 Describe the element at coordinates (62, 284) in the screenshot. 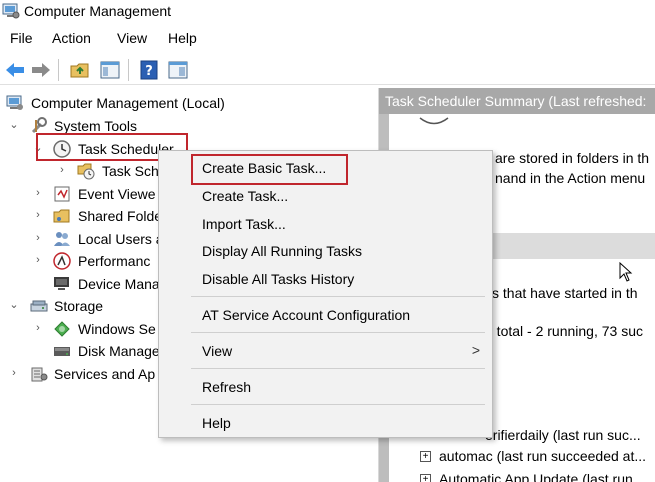

I see `device-manager-icon` at that location.